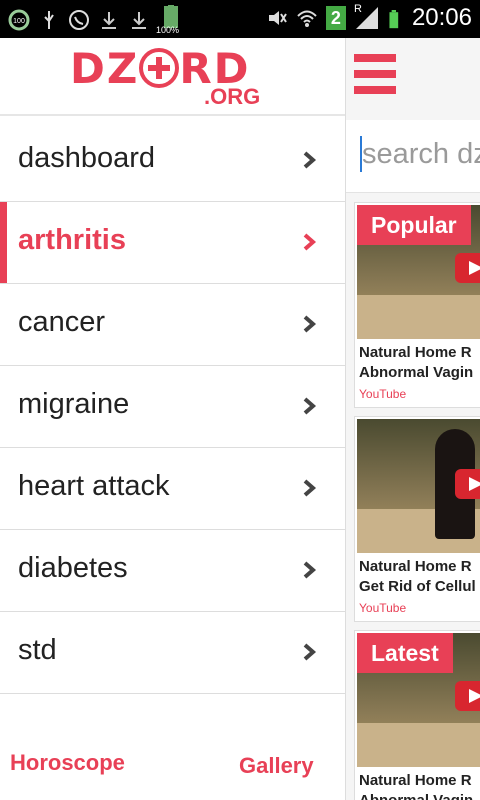 This screenshot has width=480, height=800. What do you see at coordinates (172, 489) in the screenshot?
I see `menu-item-heart-attack: heart attack` at bounding box center [172, 489].